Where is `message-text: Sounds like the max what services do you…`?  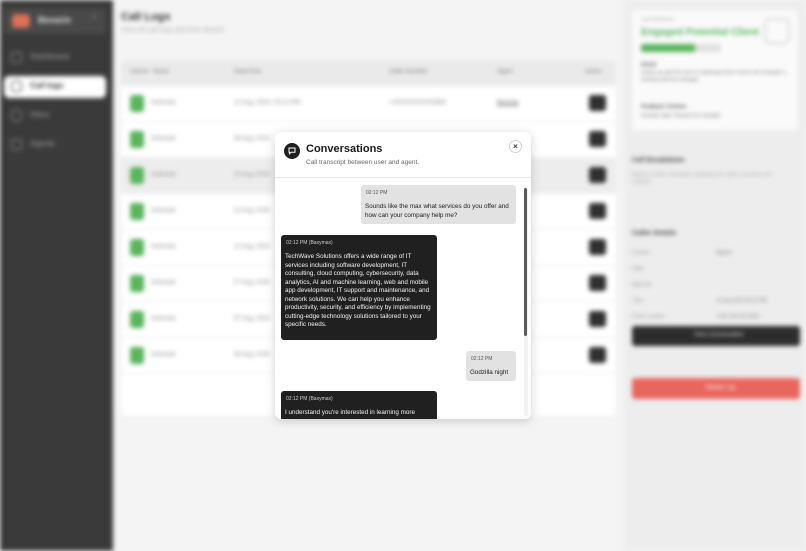 message-text: Sounds like the max what services do you… is located at coordinates (437, 211).